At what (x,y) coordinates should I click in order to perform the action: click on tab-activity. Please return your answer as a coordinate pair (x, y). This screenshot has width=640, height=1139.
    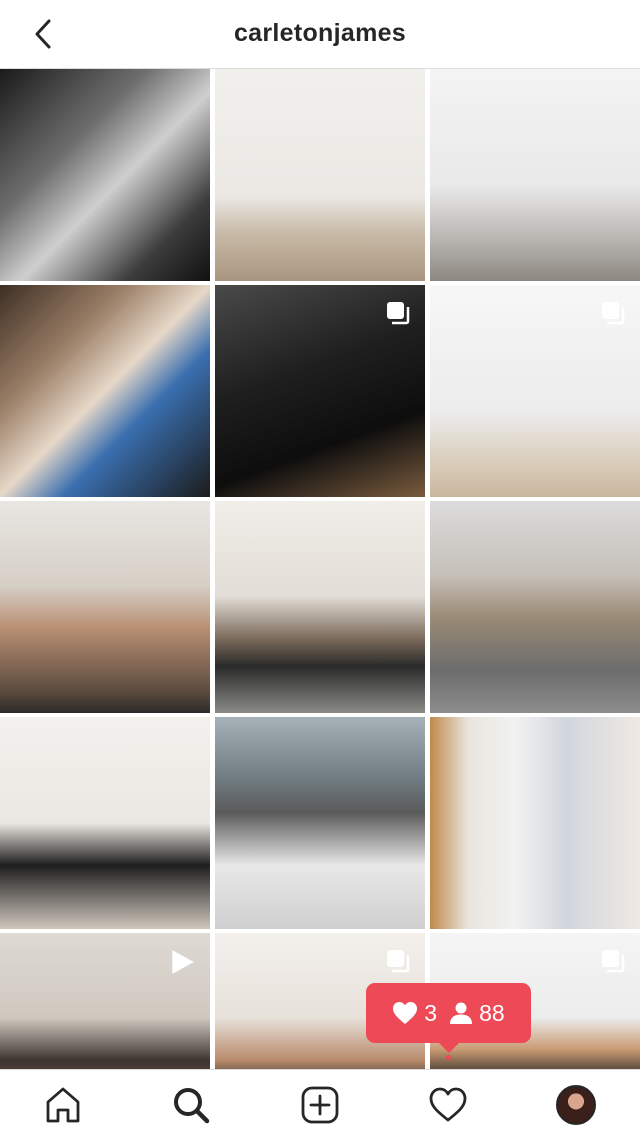
    Looking at the image, I should click on (448, 1105).